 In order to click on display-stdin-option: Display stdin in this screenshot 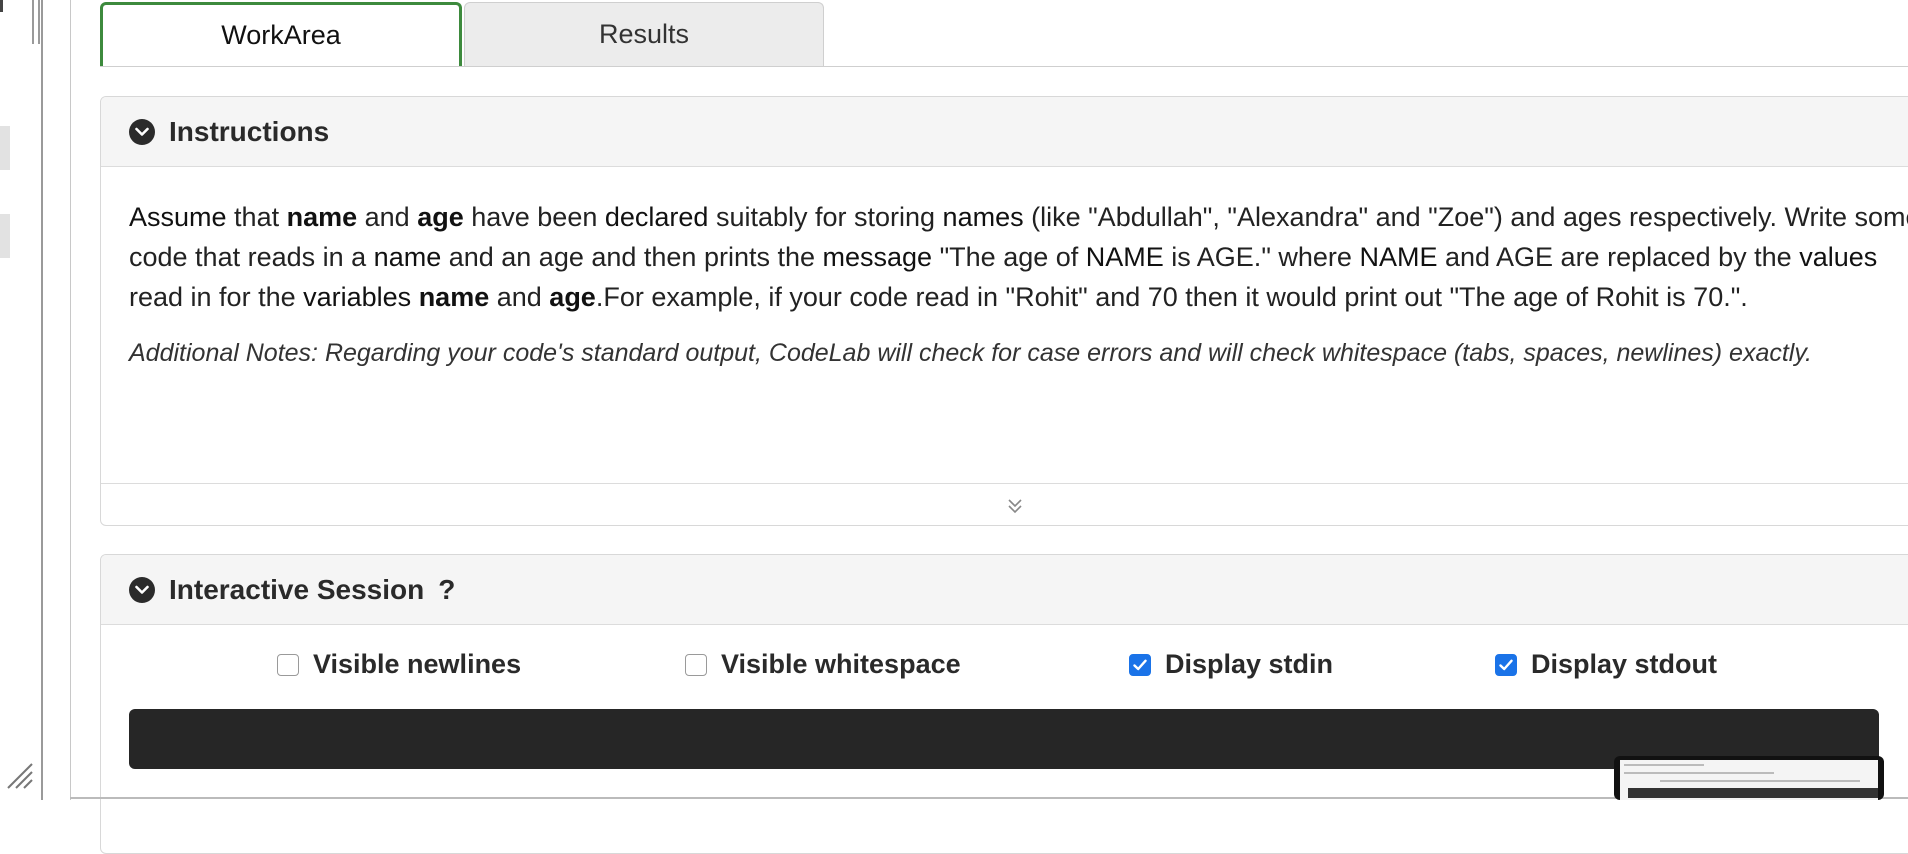, I will do `click(1231, 664)`.